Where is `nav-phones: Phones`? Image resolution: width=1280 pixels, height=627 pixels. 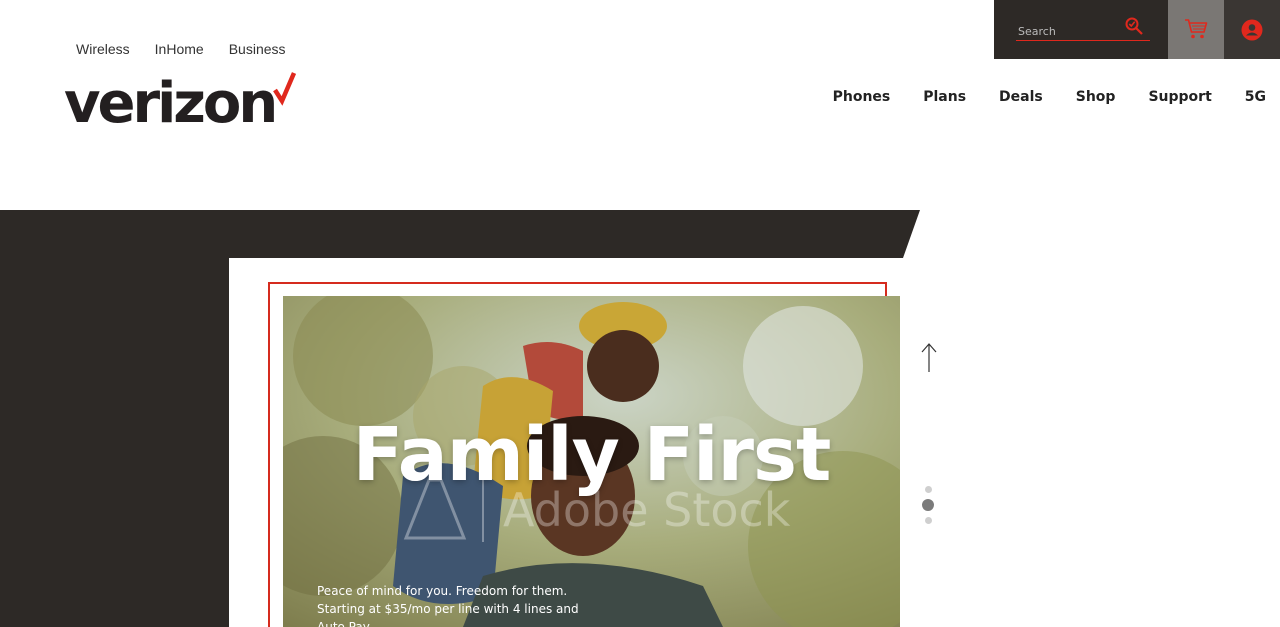
nav-phones: Phones is located at coordinates (862, 97).